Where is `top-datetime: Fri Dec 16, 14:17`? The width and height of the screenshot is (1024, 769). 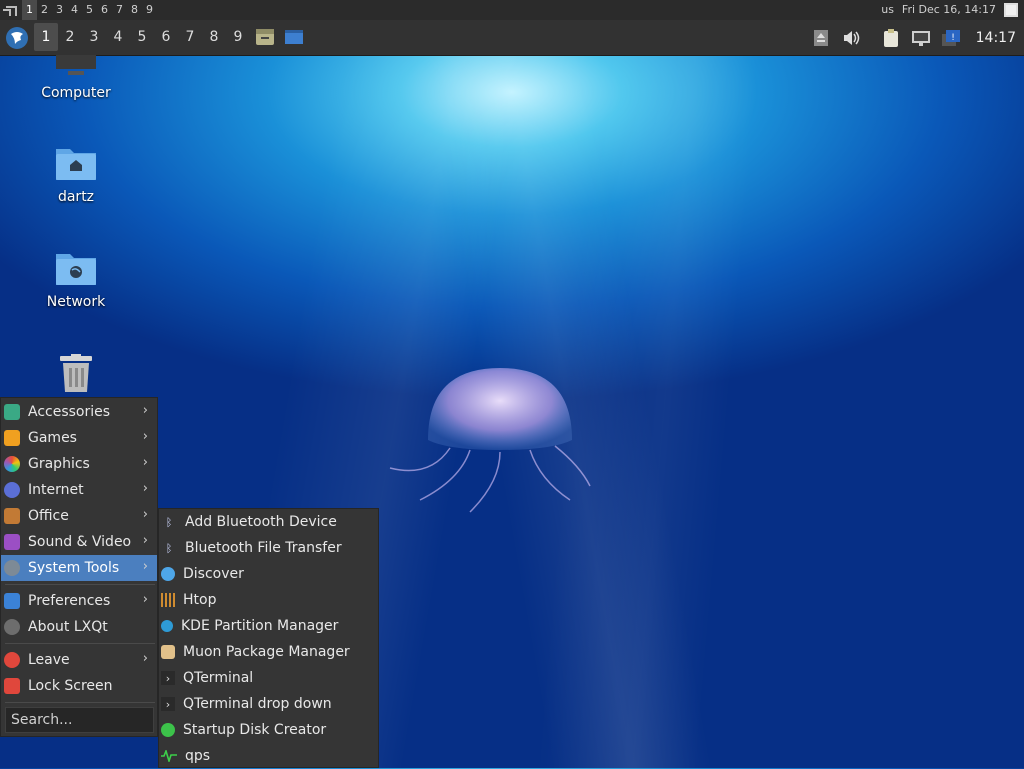
top-datetime: Fri Dec 16, 14:17 is located at coordinates (949, 10).